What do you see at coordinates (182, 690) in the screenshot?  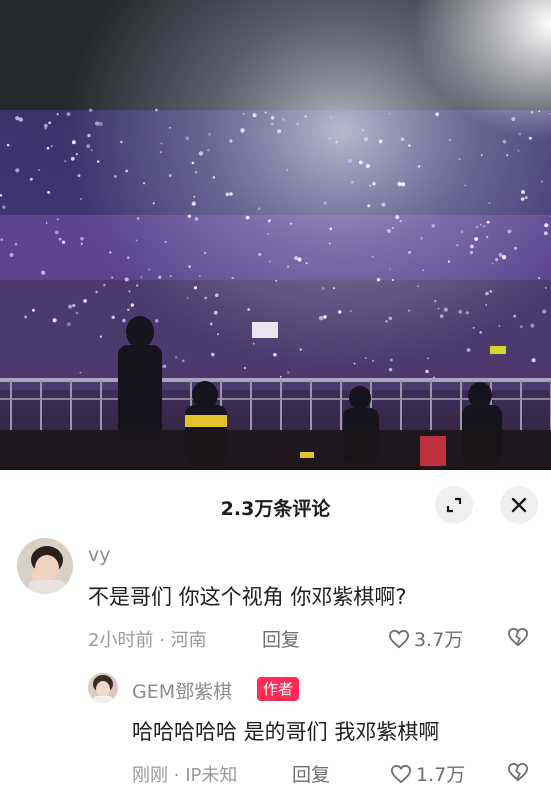 I see `author-username: GEM鄧紫棋` at bounding box center [182, 690].